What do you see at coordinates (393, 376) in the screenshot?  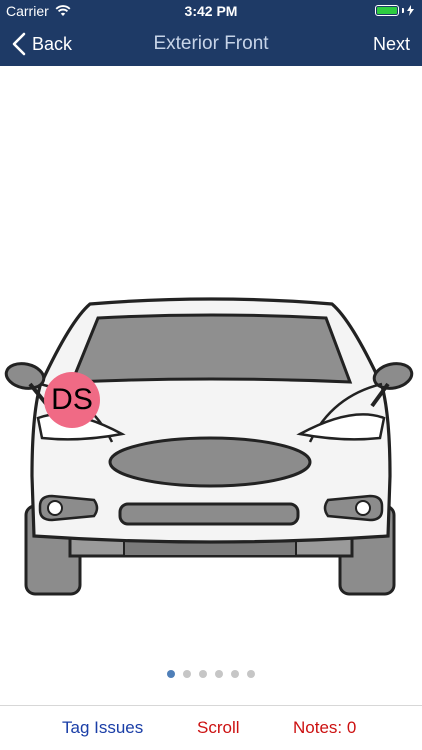 I see `right-mirror` at bounding box center [393, 376].